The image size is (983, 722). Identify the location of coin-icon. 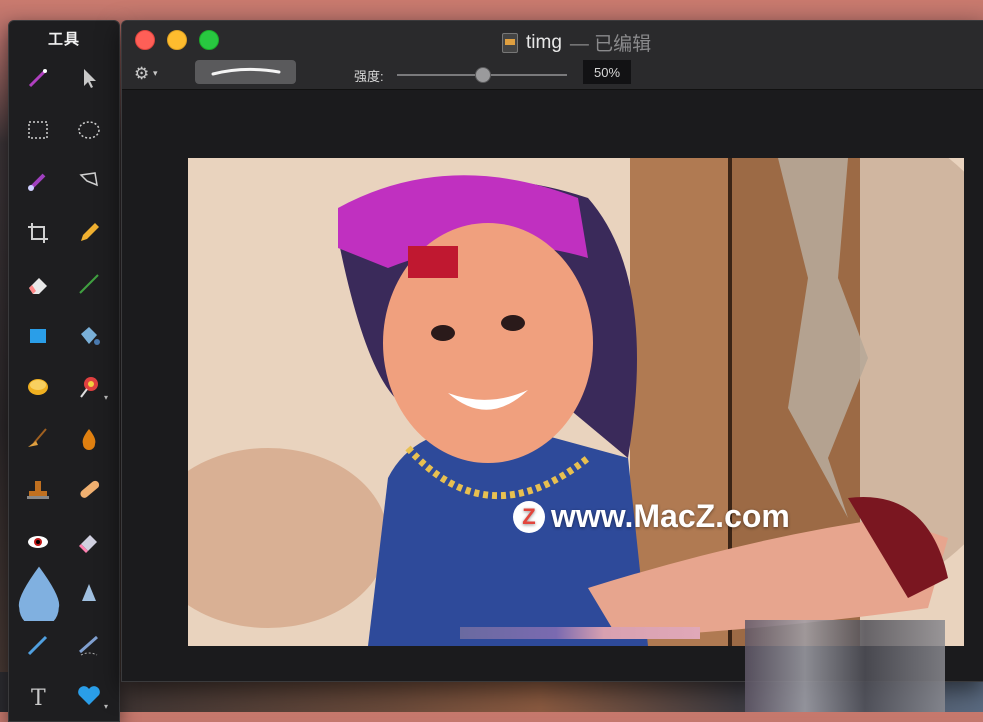
(38, 387).